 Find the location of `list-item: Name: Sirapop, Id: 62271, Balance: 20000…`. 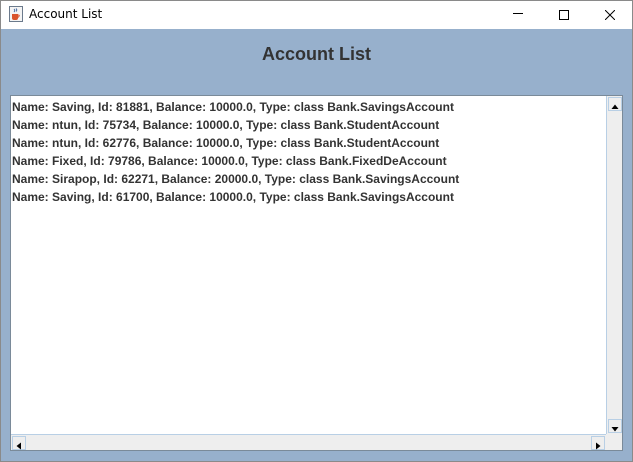

list-item: Name: Sirapop, Id: 62271, Balance: 20000… is located at coordinates (236, 179).